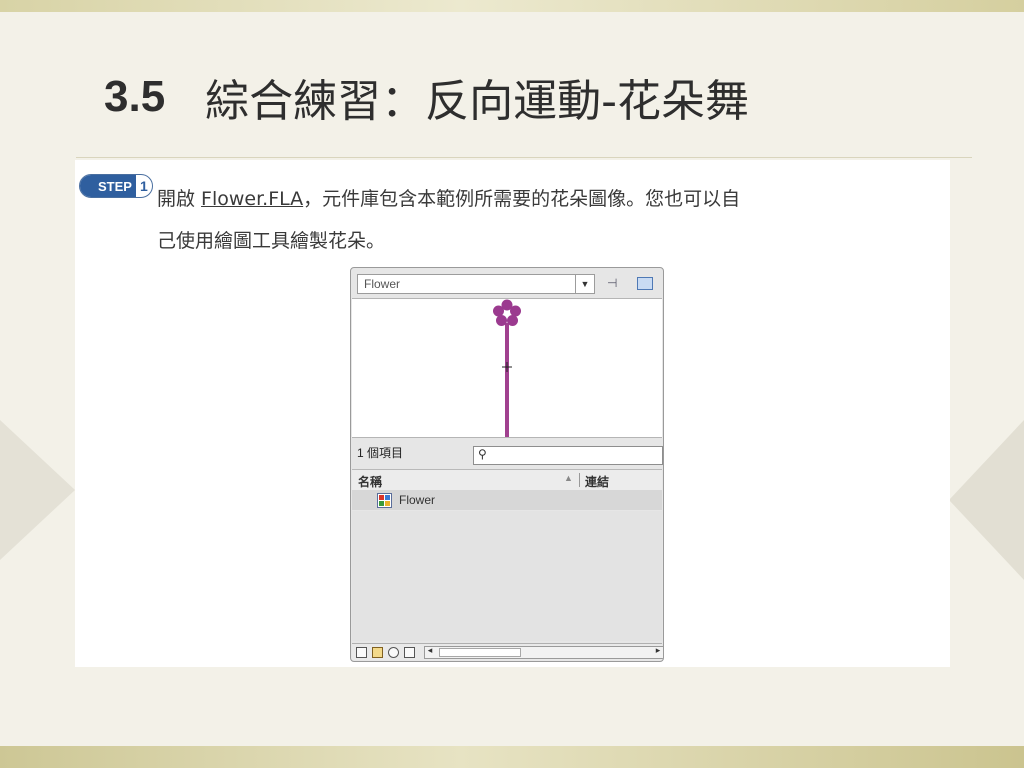  What do you see at coordinates (507, 576) in the screenshot?
I see `library-list-empty-area` at bounding box center [507, 576].